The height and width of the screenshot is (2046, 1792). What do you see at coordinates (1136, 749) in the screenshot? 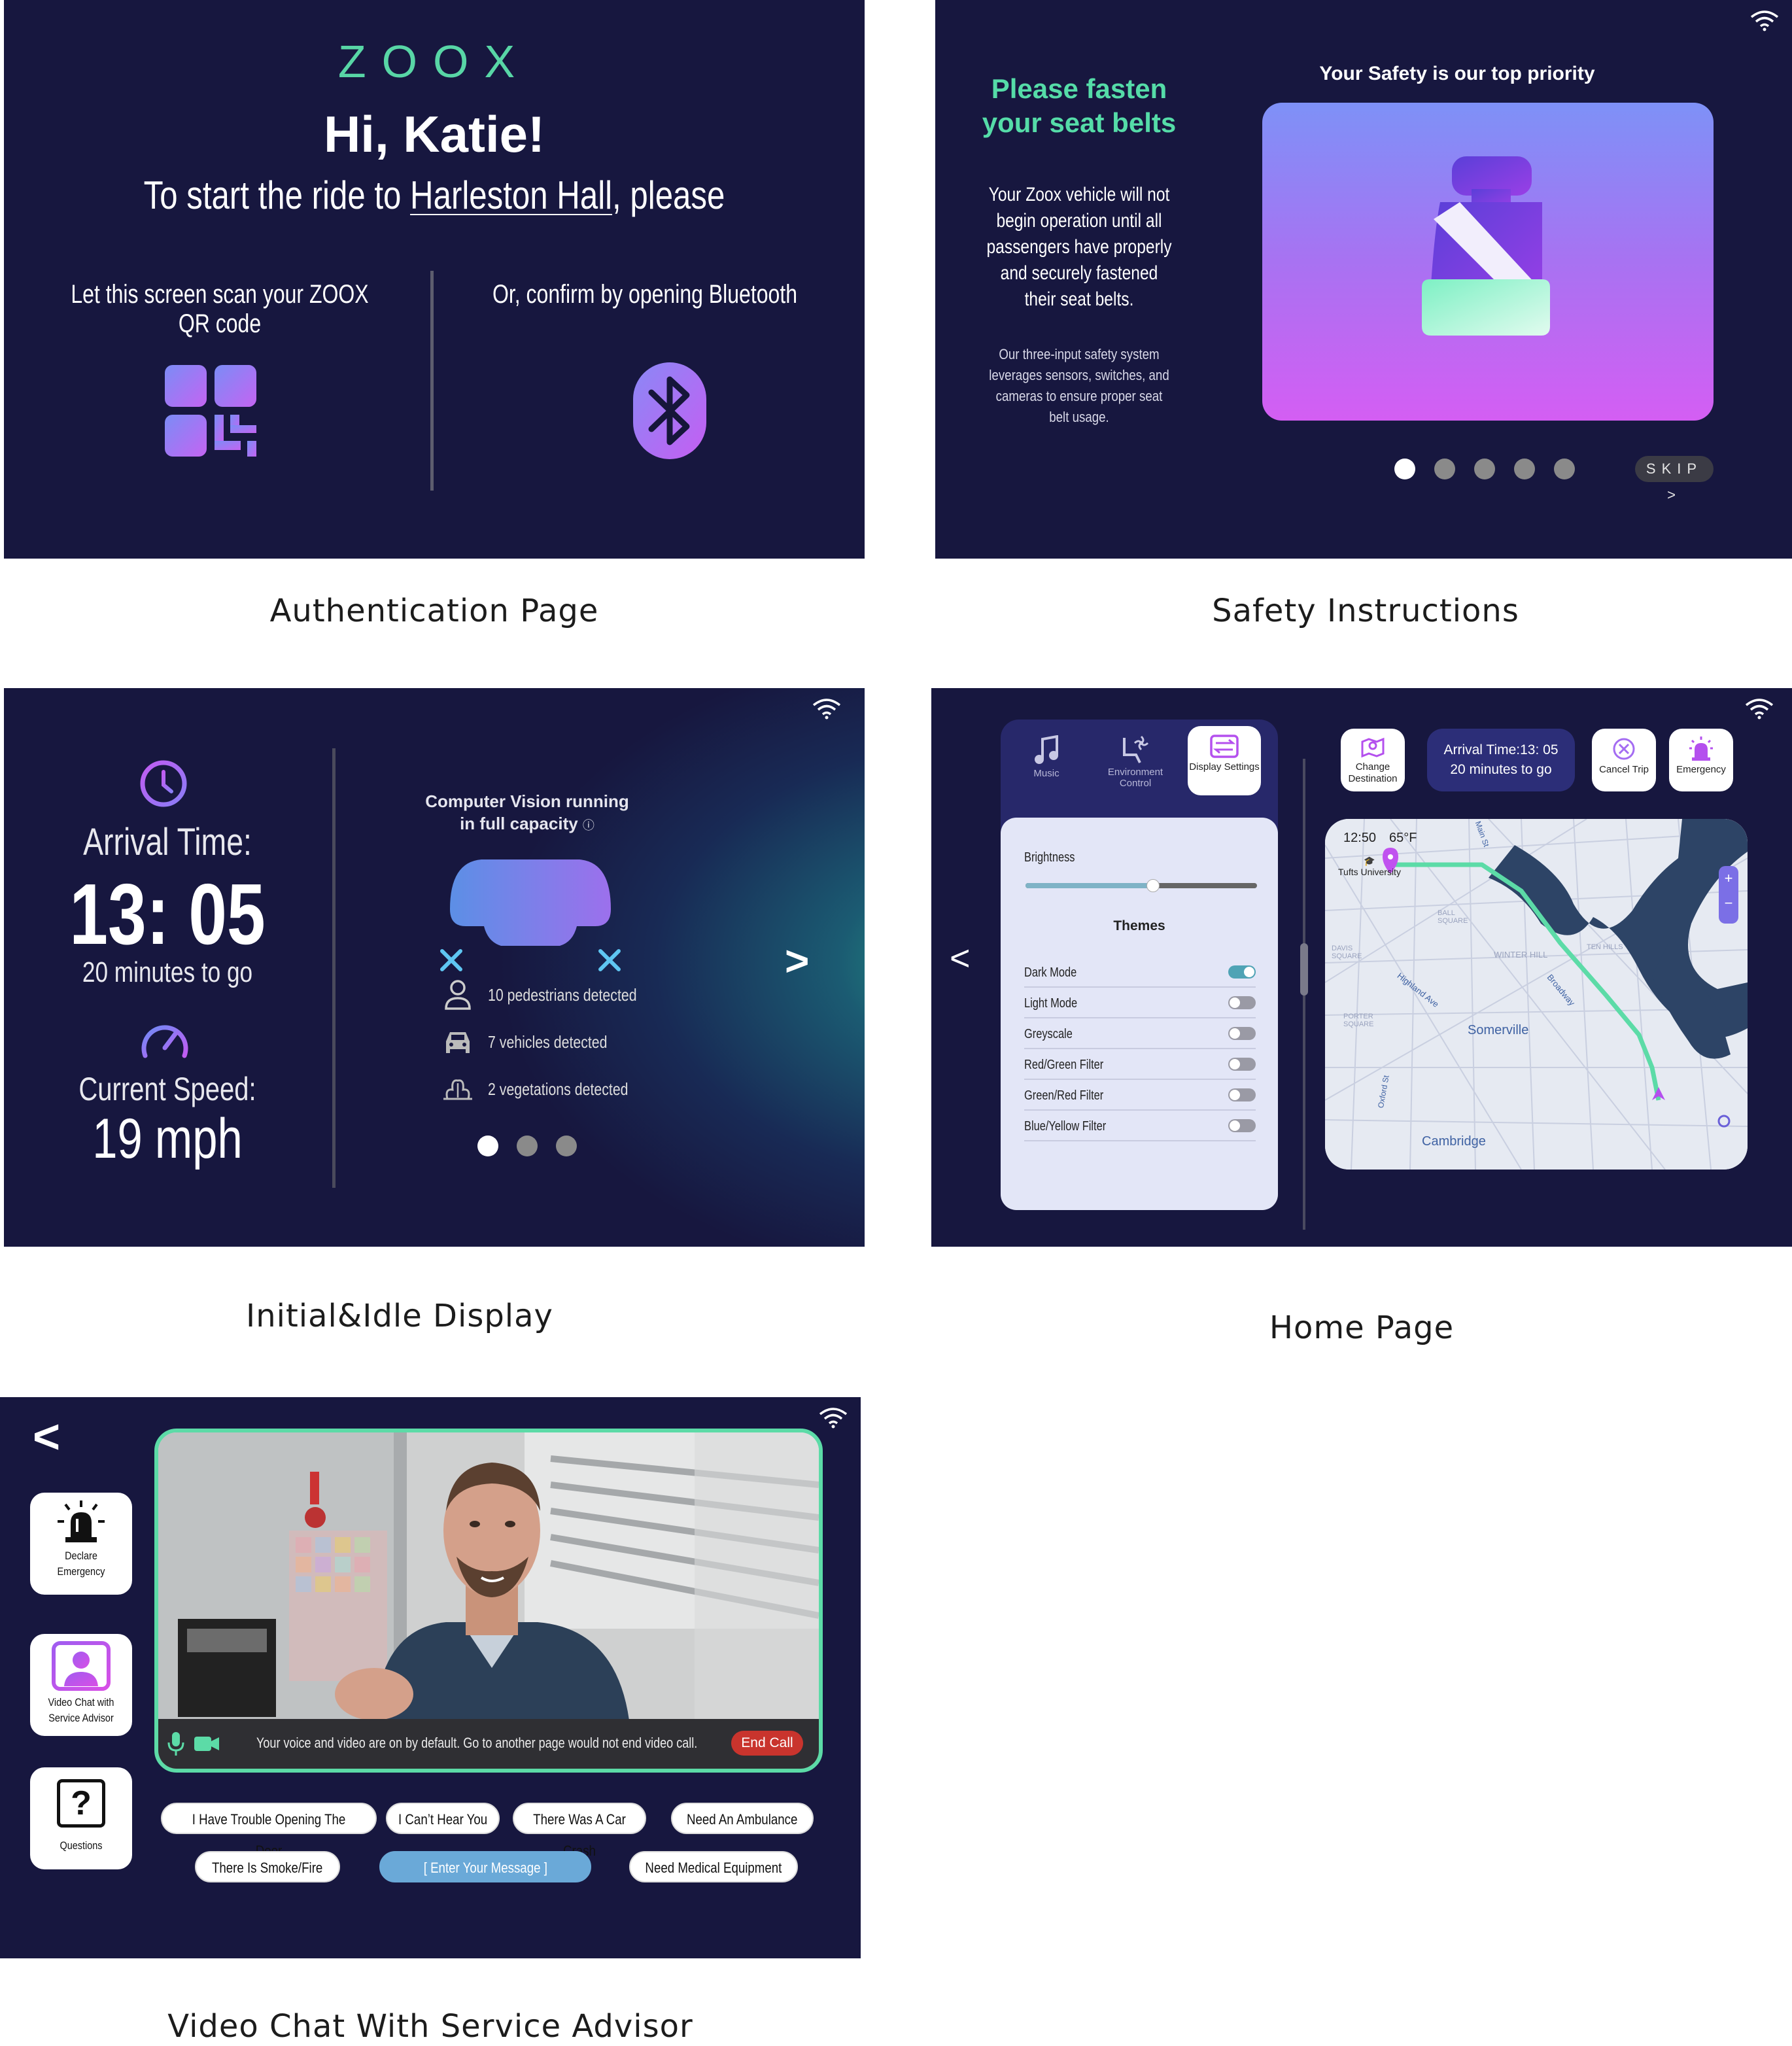
I see `fan-seat-icon` at bounding box center [1136, 749].